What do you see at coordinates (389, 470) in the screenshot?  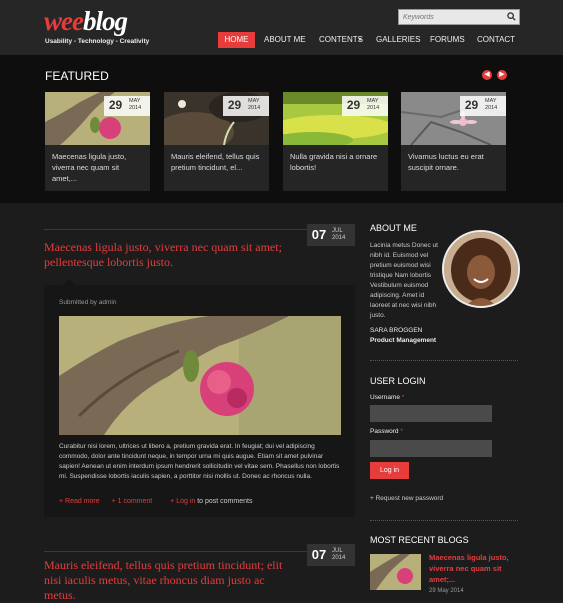 I see `login-button: Log in` at bounding box center [389, 470].